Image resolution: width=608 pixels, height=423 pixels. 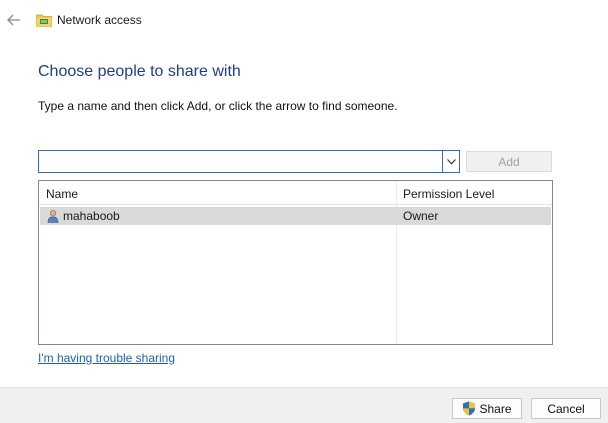 I want to click on network-folder-icon, so click(x=44, y=20).